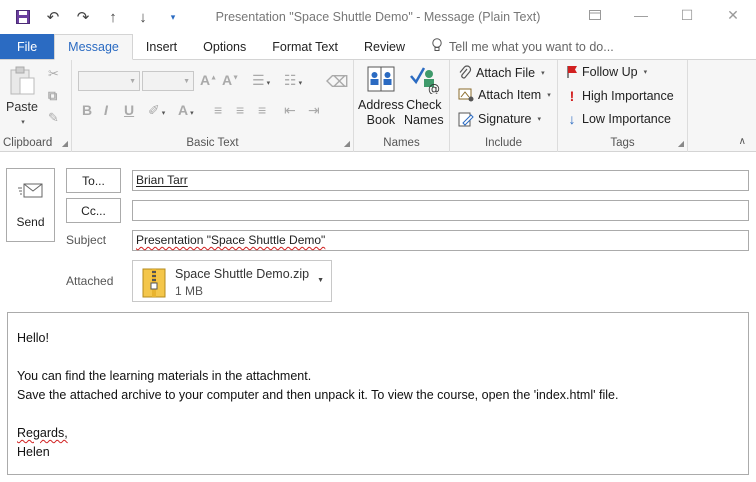  I want to click on attach-file-dropdown-icon: ▾, so click(543, 73).